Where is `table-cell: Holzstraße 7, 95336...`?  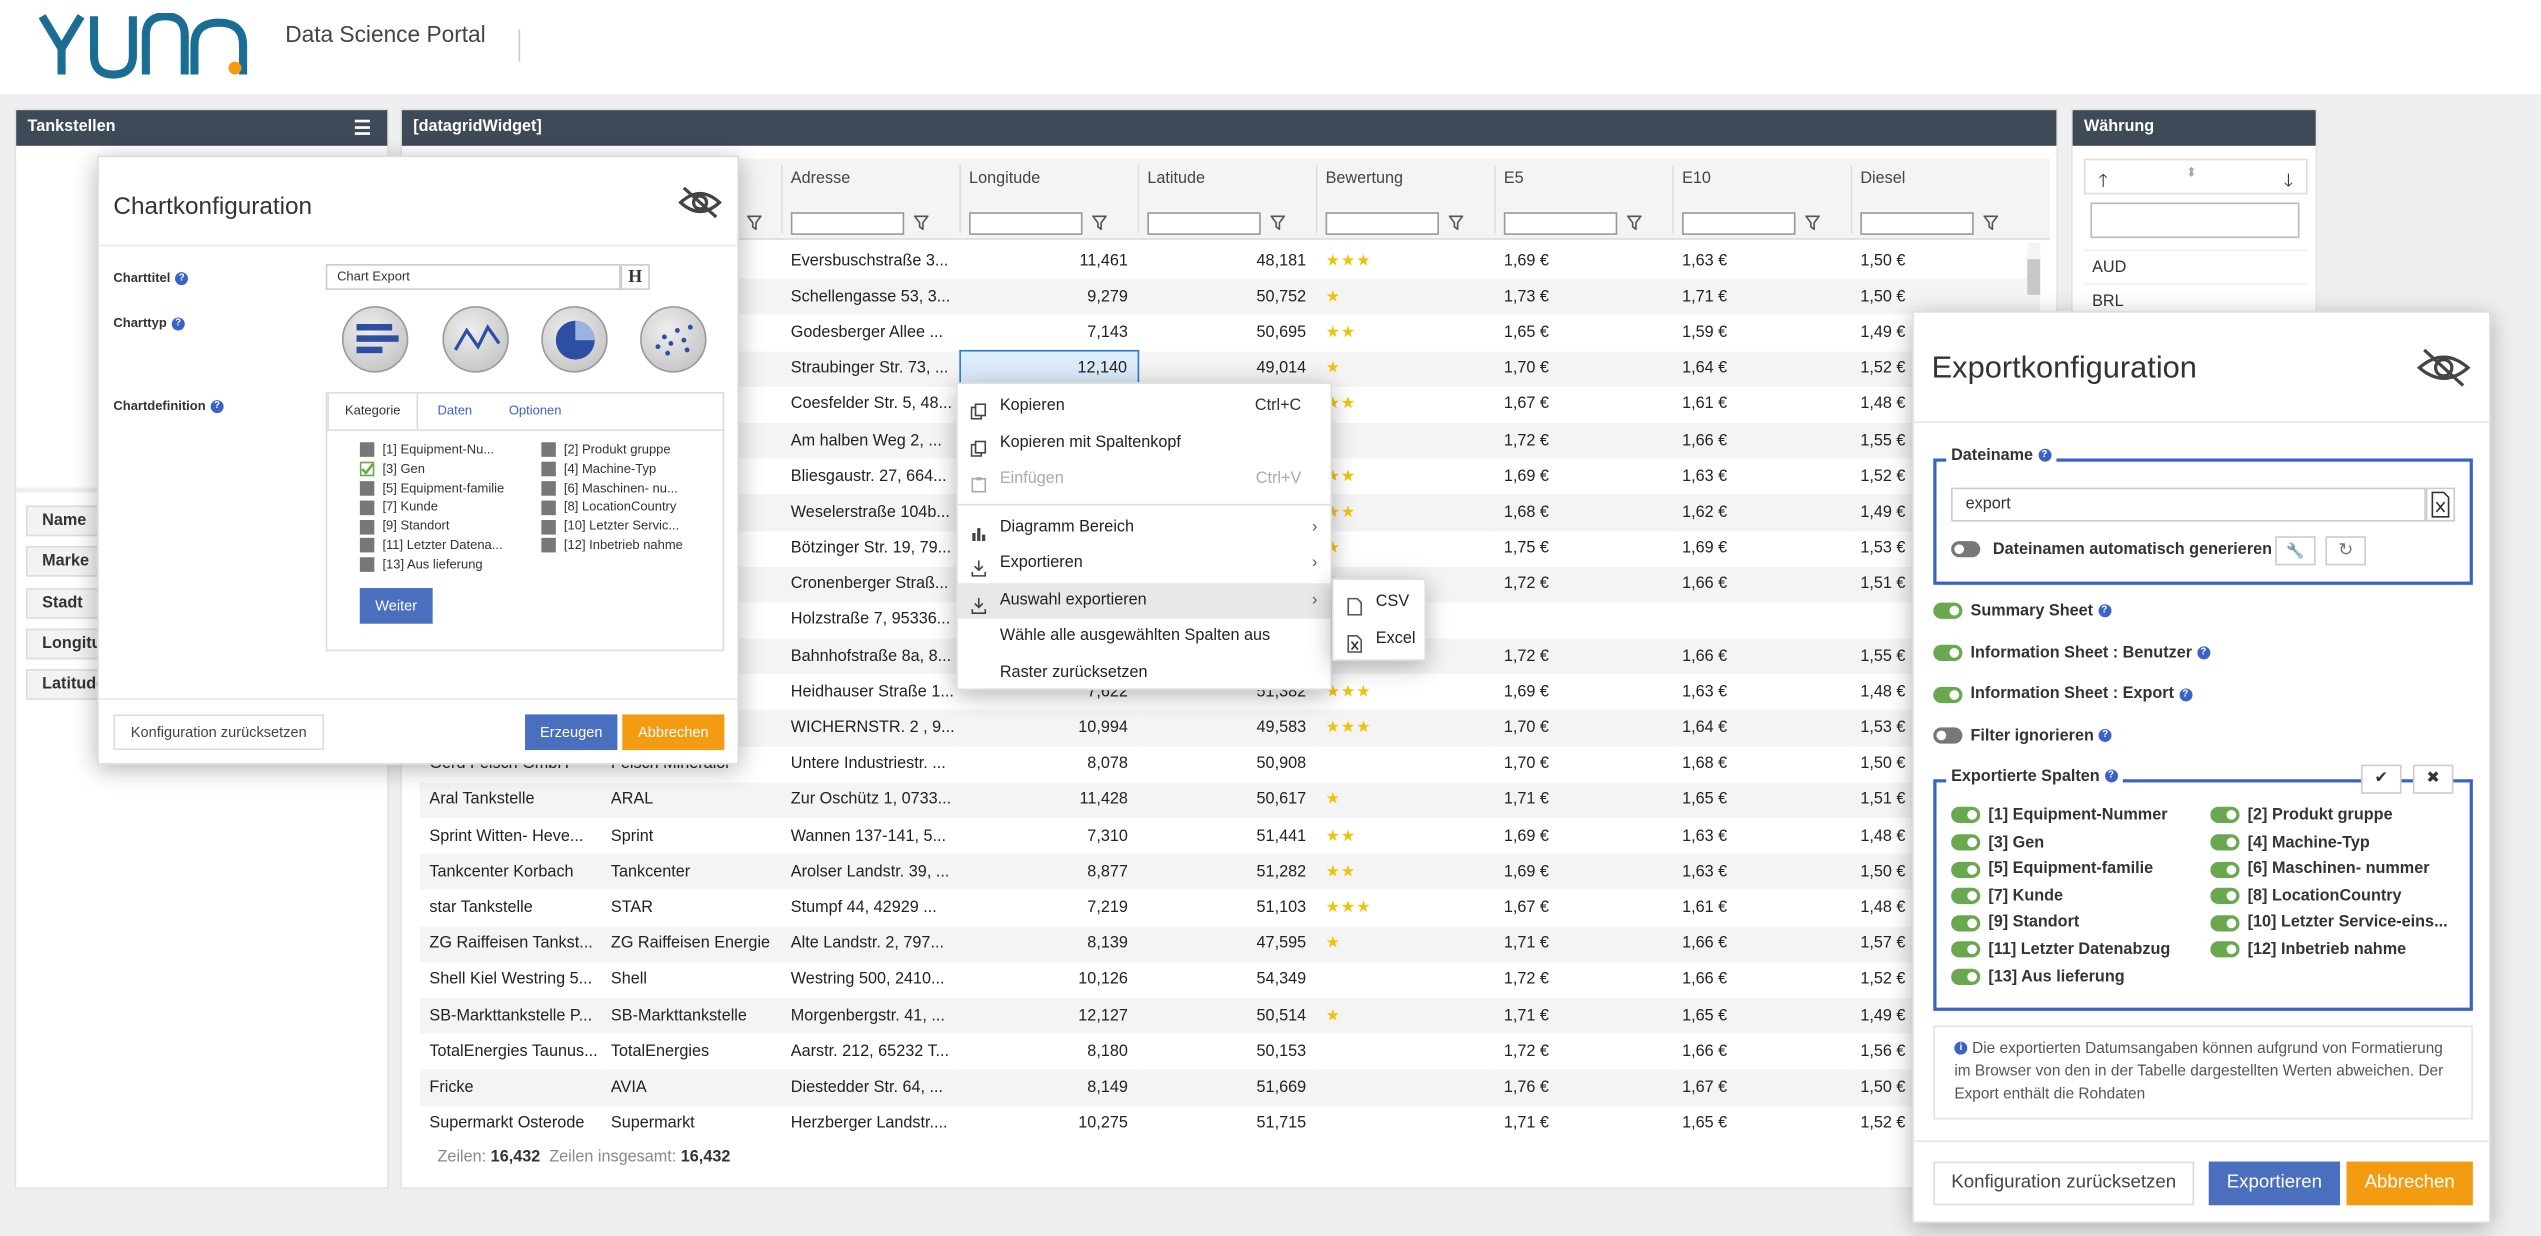 table-cell: Holzstraße 7, 95336... is located at coordinates (870, 620).